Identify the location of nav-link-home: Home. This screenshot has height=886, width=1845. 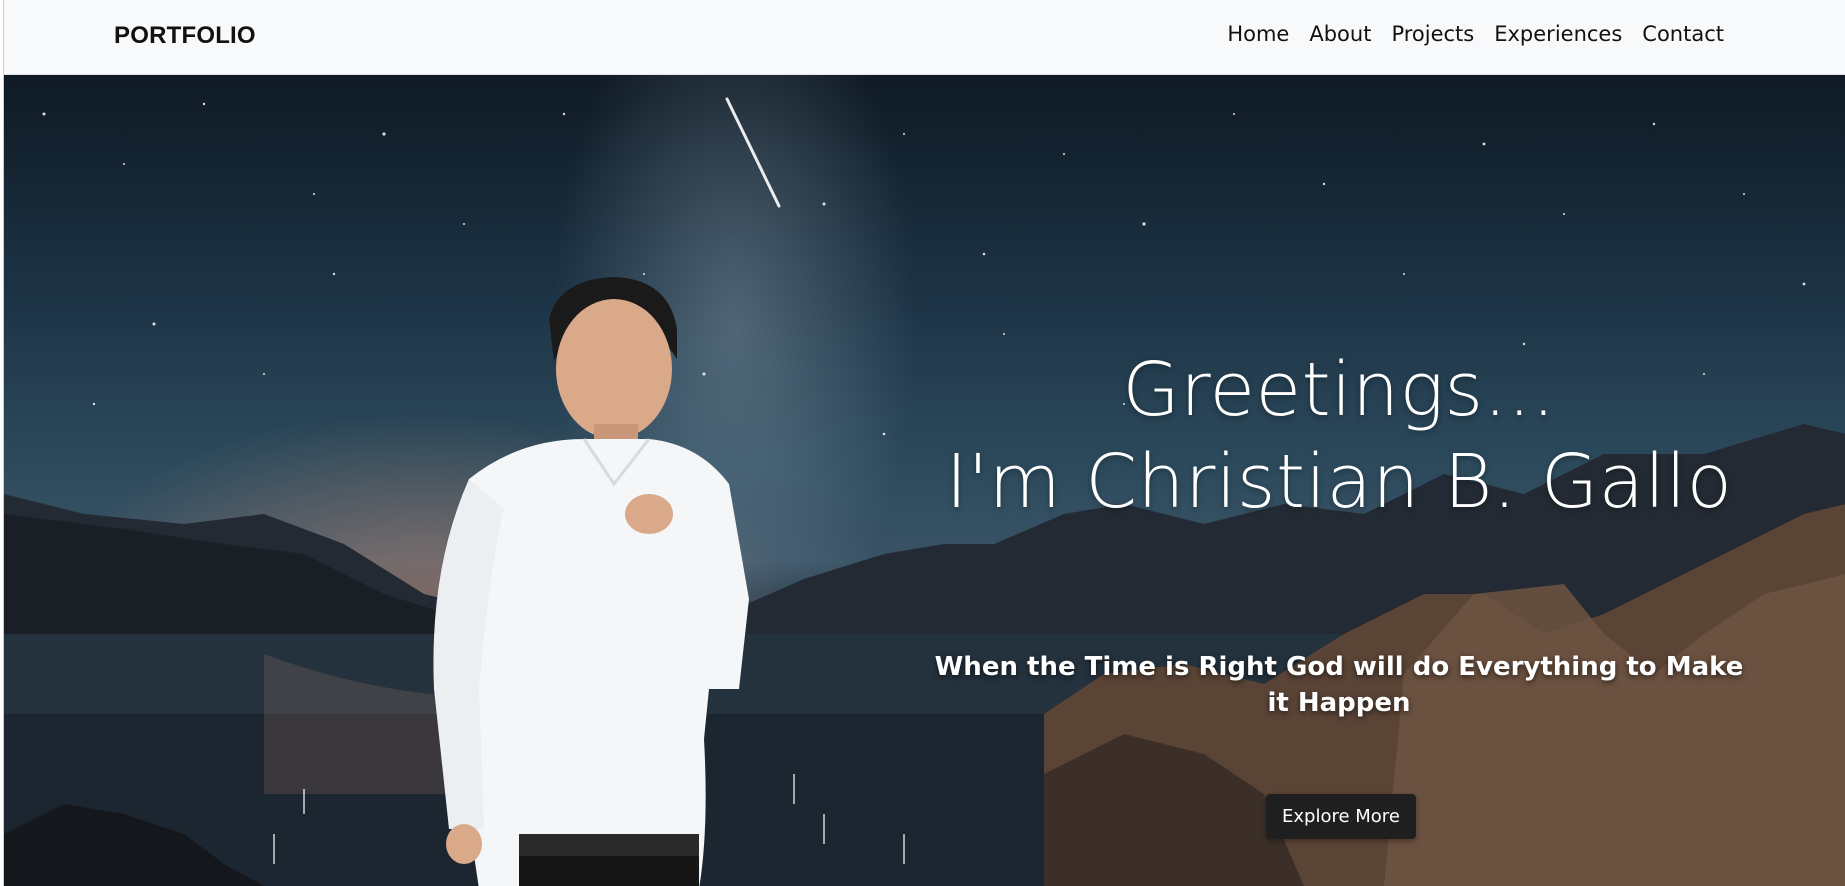
(1258, 34).